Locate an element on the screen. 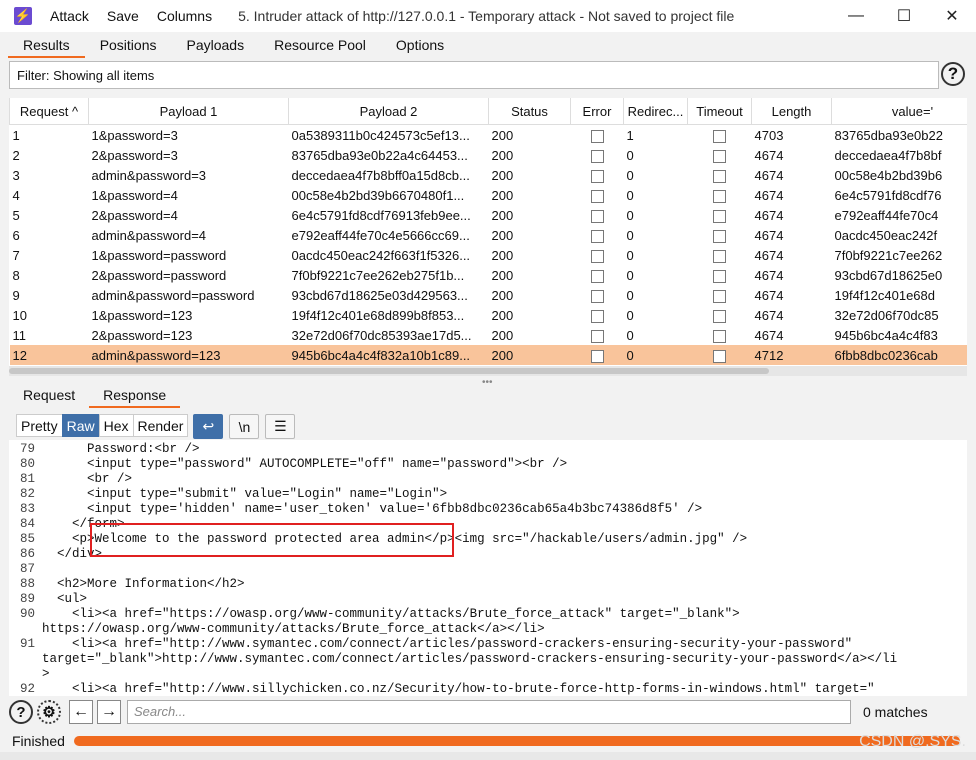  menu-save: Save is located at coordinates (123, 16).